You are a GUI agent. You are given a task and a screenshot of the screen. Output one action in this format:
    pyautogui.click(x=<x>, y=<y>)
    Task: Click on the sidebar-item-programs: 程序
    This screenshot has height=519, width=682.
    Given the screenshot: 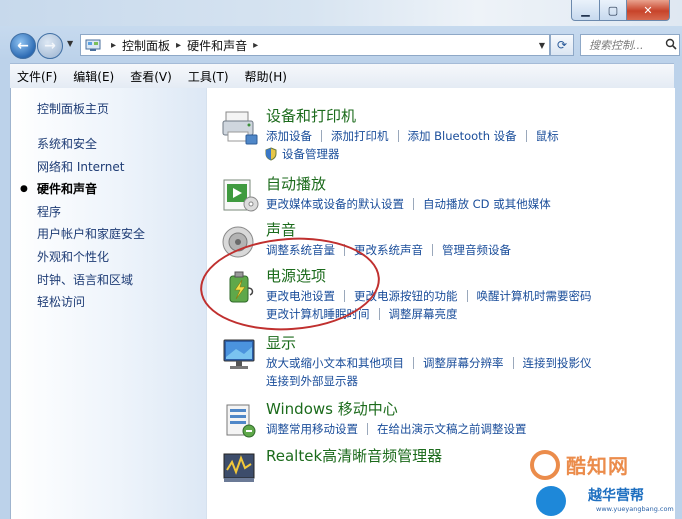 What is the action you would take?
    pyautogui.click(x=91, y=212)
    